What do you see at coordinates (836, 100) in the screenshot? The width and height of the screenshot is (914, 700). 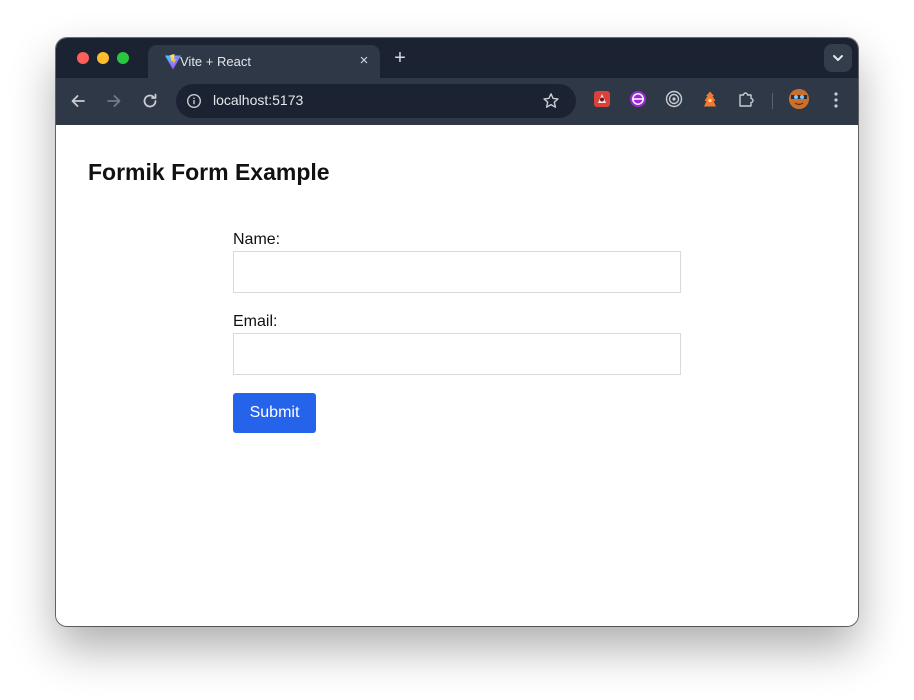 I see `browser-menu-icon` at bounding box center [836, 100].